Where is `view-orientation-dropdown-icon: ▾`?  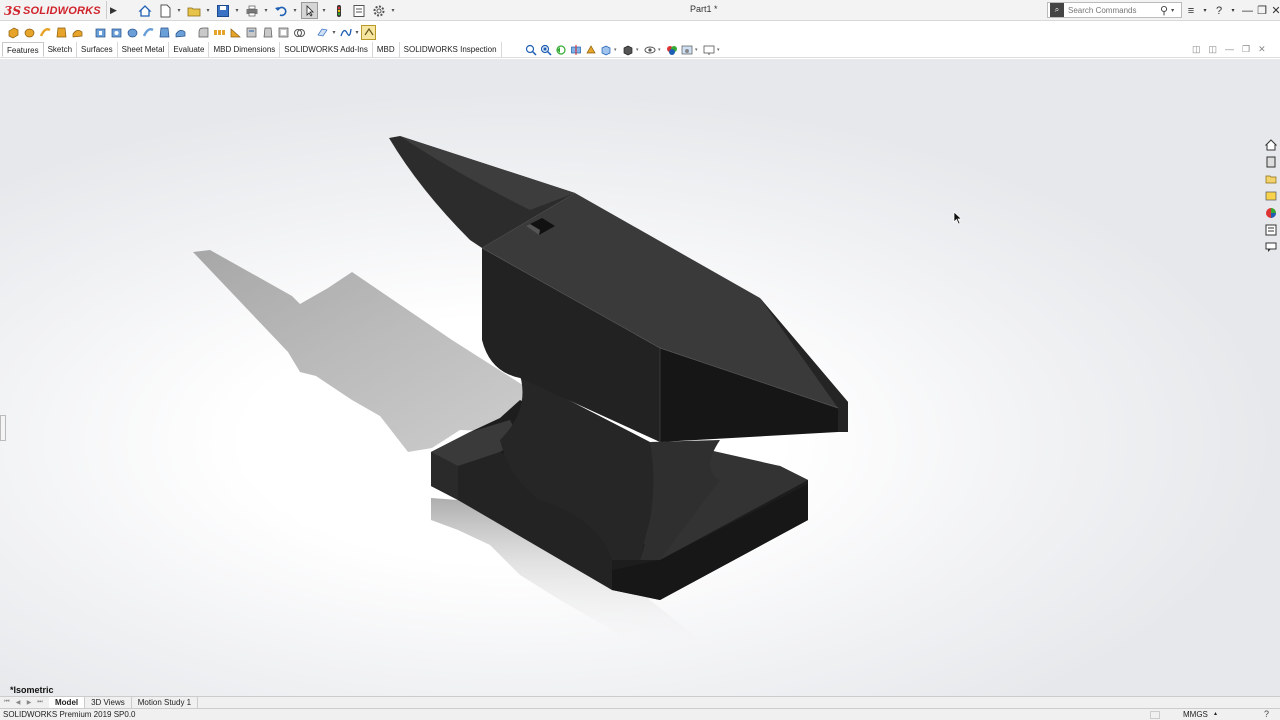 view-orientation-dropdown-icon: ▾ is located at coordinates (616, 50).